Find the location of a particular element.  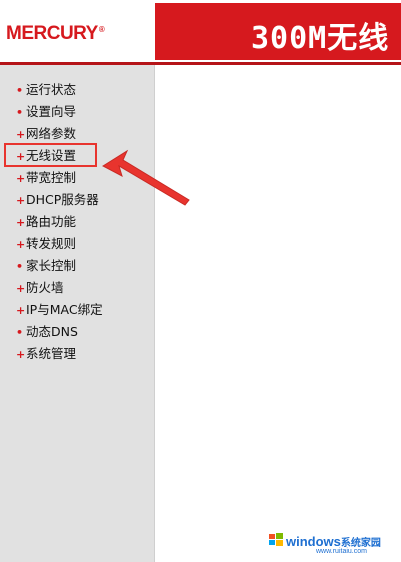

windows-logo-icon is located at coordinates (276, 539).